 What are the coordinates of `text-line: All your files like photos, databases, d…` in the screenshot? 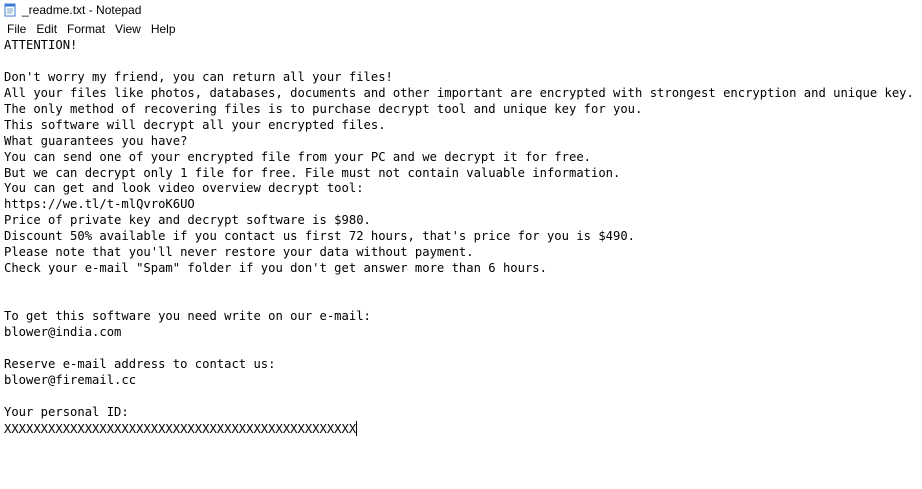 It's located at (463, 94).